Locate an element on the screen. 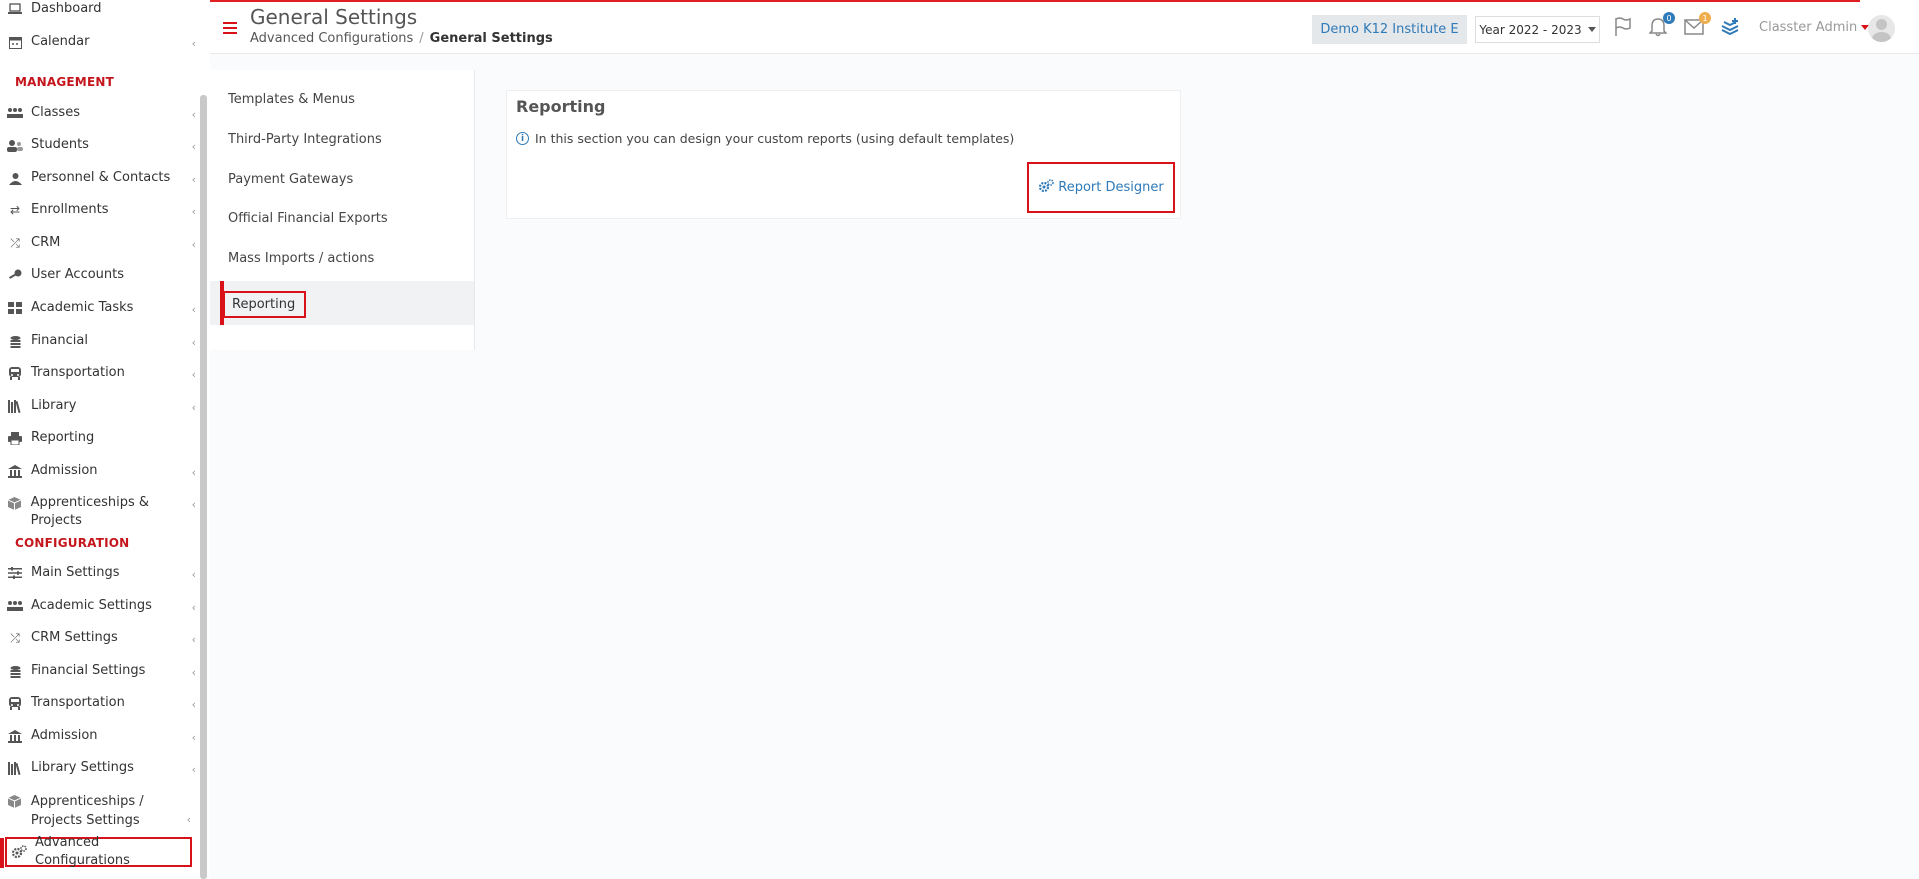 The height and width of the screenshot is (879, 1919). sidebar-item-enrollments: ⇄ Enrollments ‹ is located at coordinates (100, 210).